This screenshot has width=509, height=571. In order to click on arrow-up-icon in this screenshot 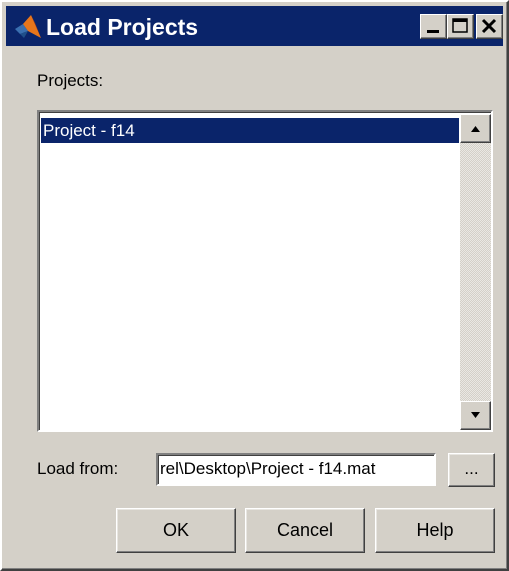, I will do `click(475, 129)`.